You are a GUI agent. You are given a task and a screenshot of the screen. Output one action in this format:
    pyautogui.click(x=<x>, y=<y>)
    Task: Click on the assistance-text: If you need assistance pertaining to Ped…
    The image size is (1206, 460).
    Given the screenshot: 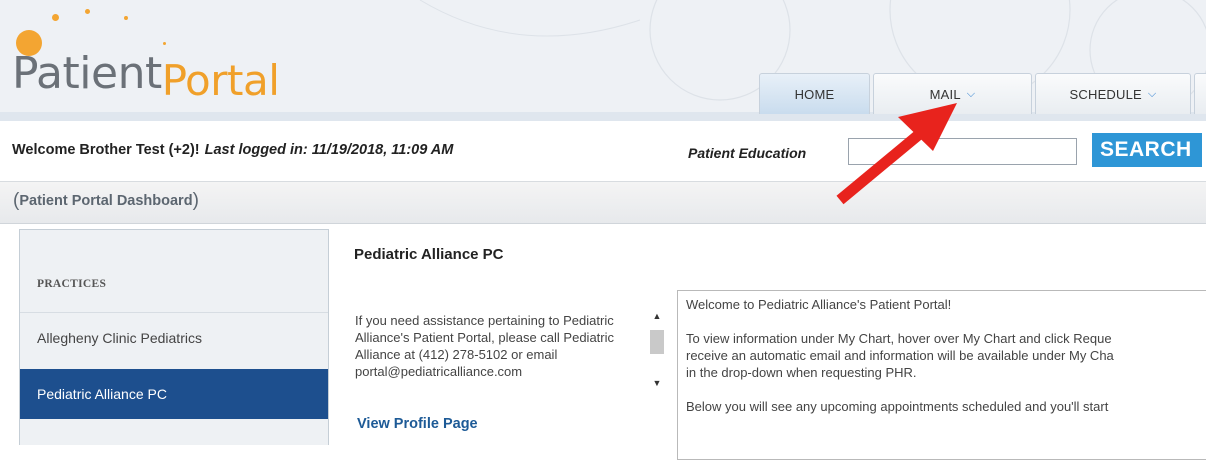 What is the action you would take?
    pyautogui.click(x=485, y=346)
    